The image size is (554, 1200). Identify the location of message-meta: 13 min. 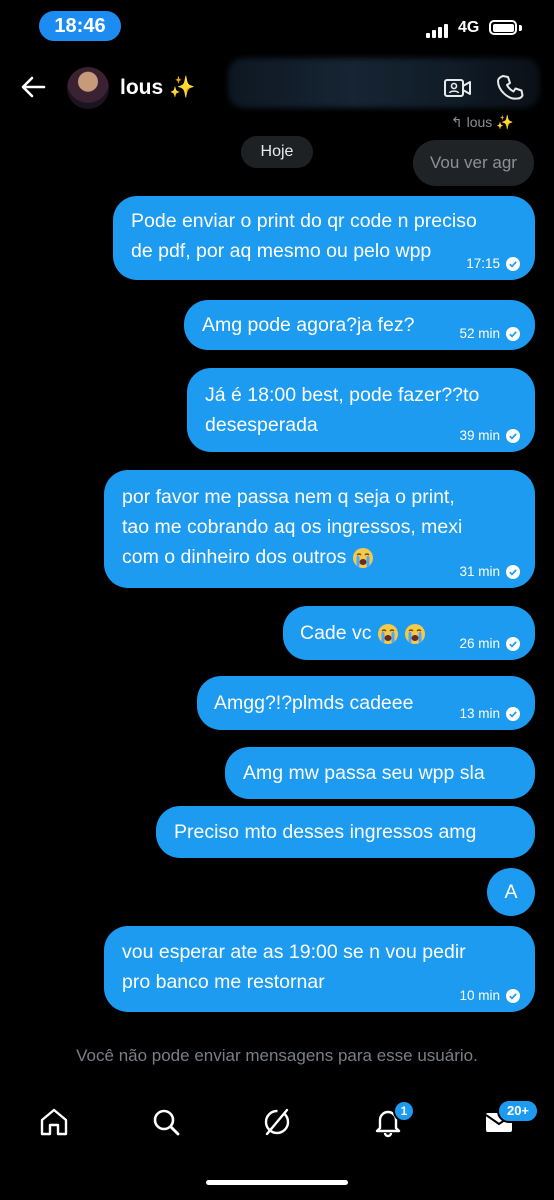
(489, 714).